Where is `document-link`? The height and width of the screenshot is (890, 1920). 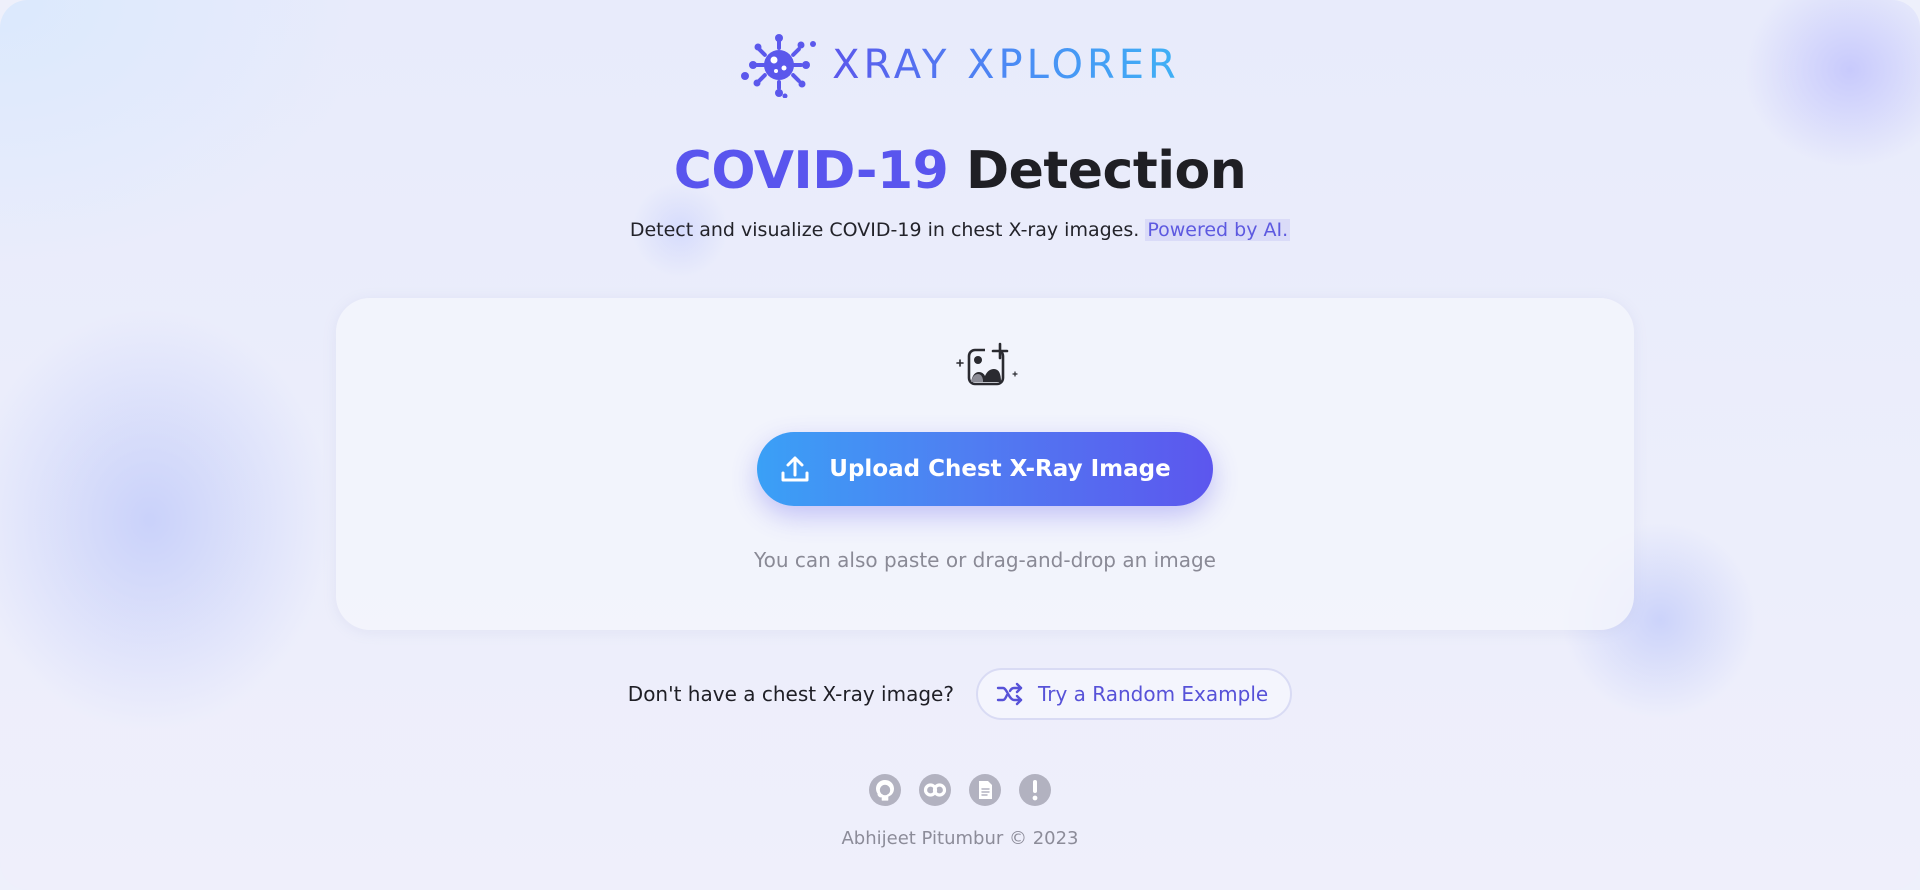
document-link is located at coordinates (985, 790).